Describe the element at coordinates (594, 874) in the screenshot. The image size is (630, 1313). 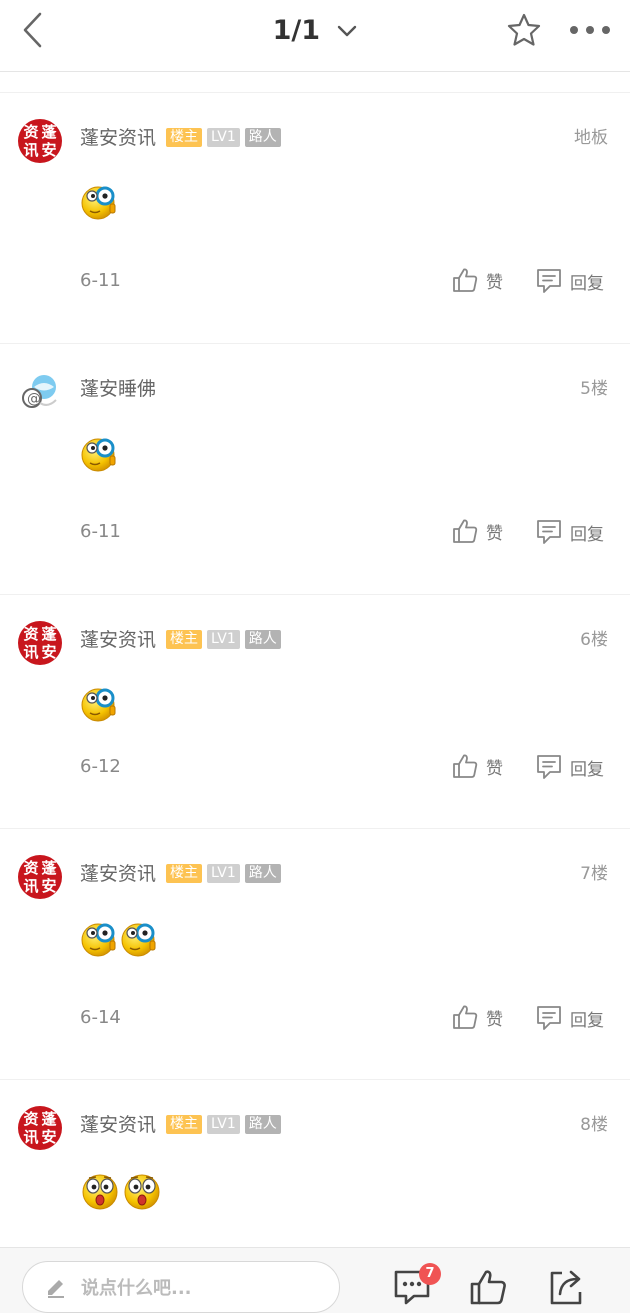
I see `floor-number: 7楼` at that location.